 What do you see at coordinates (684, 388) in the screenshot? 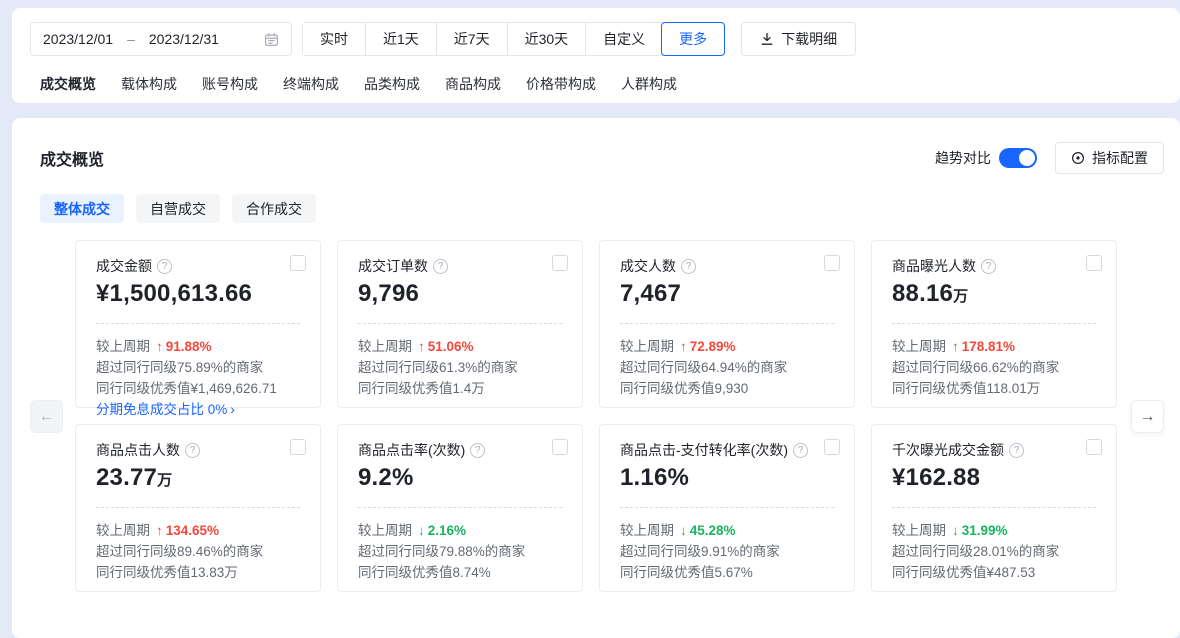
I see `excellent-value-line: 同行同级优秀值9,930` at bounding box center [684, 388].